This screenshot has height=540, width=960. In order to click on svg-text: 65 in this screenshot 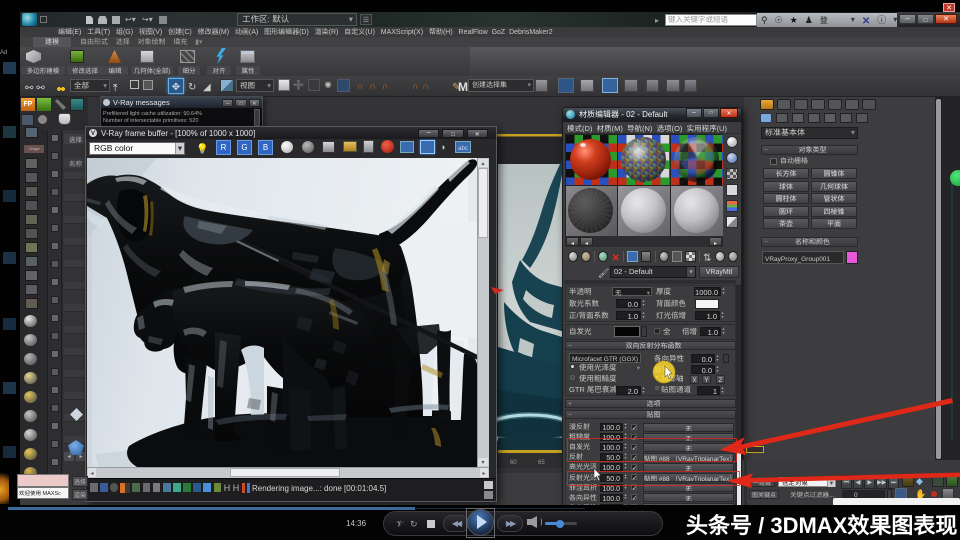, I will do `click(541, 463)`.